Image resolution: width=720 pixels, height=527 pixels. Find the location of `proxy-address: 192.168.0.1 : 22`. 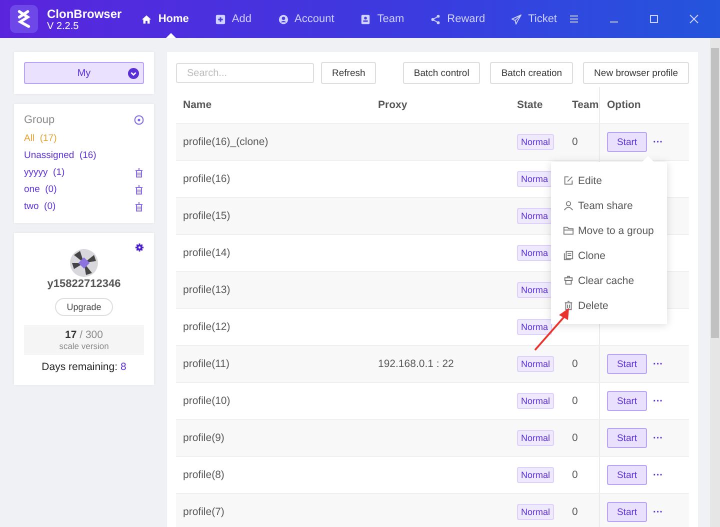

proxy-address: 192.168.0.1 : 22 is located at coordinates (416, 364).